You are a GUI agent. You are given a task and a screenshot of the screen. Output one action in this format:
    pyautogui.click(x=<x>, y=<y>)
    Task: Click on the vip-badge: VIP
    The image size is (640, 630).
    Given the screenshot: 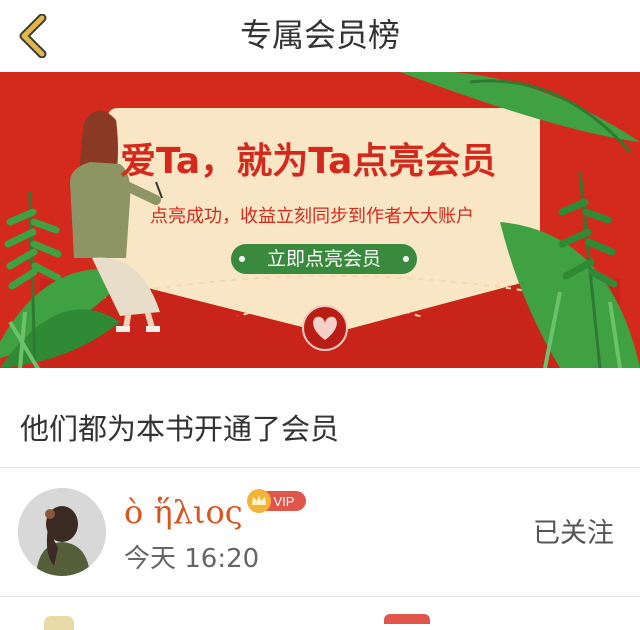 What is the action you would take?
    pyautogui.click(x=276, y=501)
    